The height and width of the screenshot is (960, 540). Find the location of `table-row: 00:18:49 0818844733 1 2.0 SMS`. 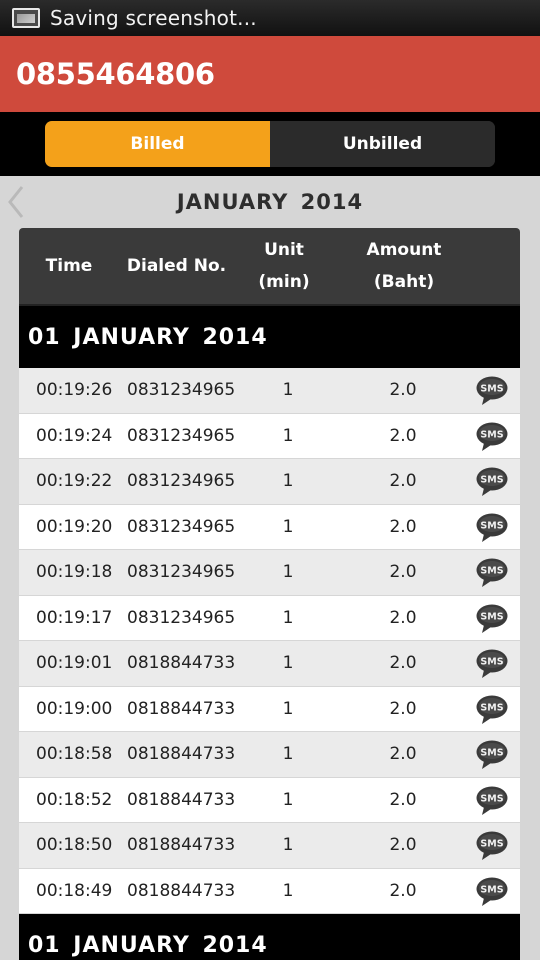

table-row: 00:18:49 0818844733 1 2.0 SMS is located at coordinates (269, 891).